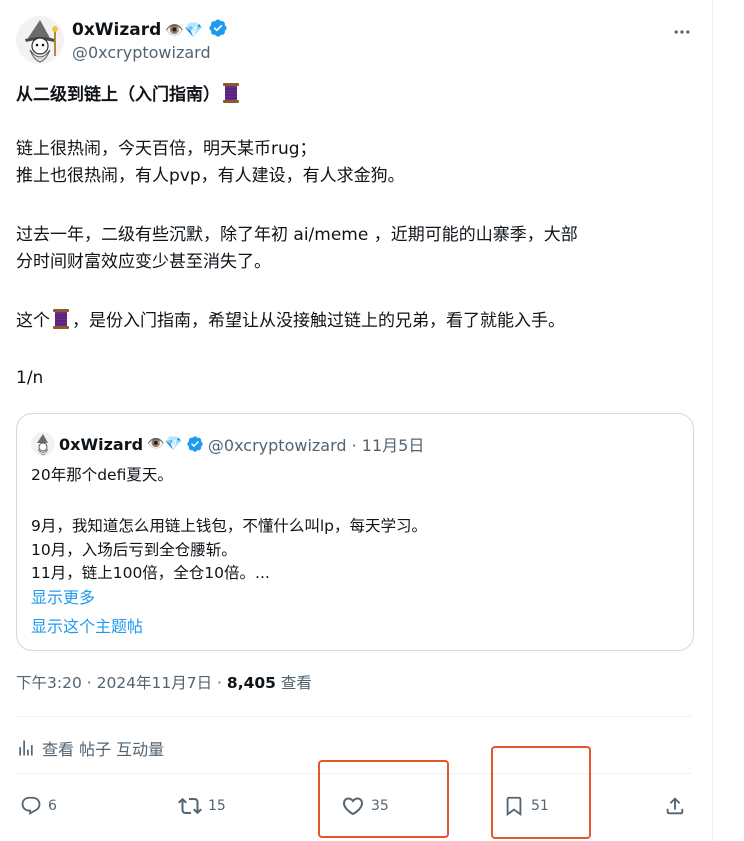 This screenshot has height=841, width=744. I want to click on tweet-title-line: 从二级到链上（入门指南）, so click(354, 95).